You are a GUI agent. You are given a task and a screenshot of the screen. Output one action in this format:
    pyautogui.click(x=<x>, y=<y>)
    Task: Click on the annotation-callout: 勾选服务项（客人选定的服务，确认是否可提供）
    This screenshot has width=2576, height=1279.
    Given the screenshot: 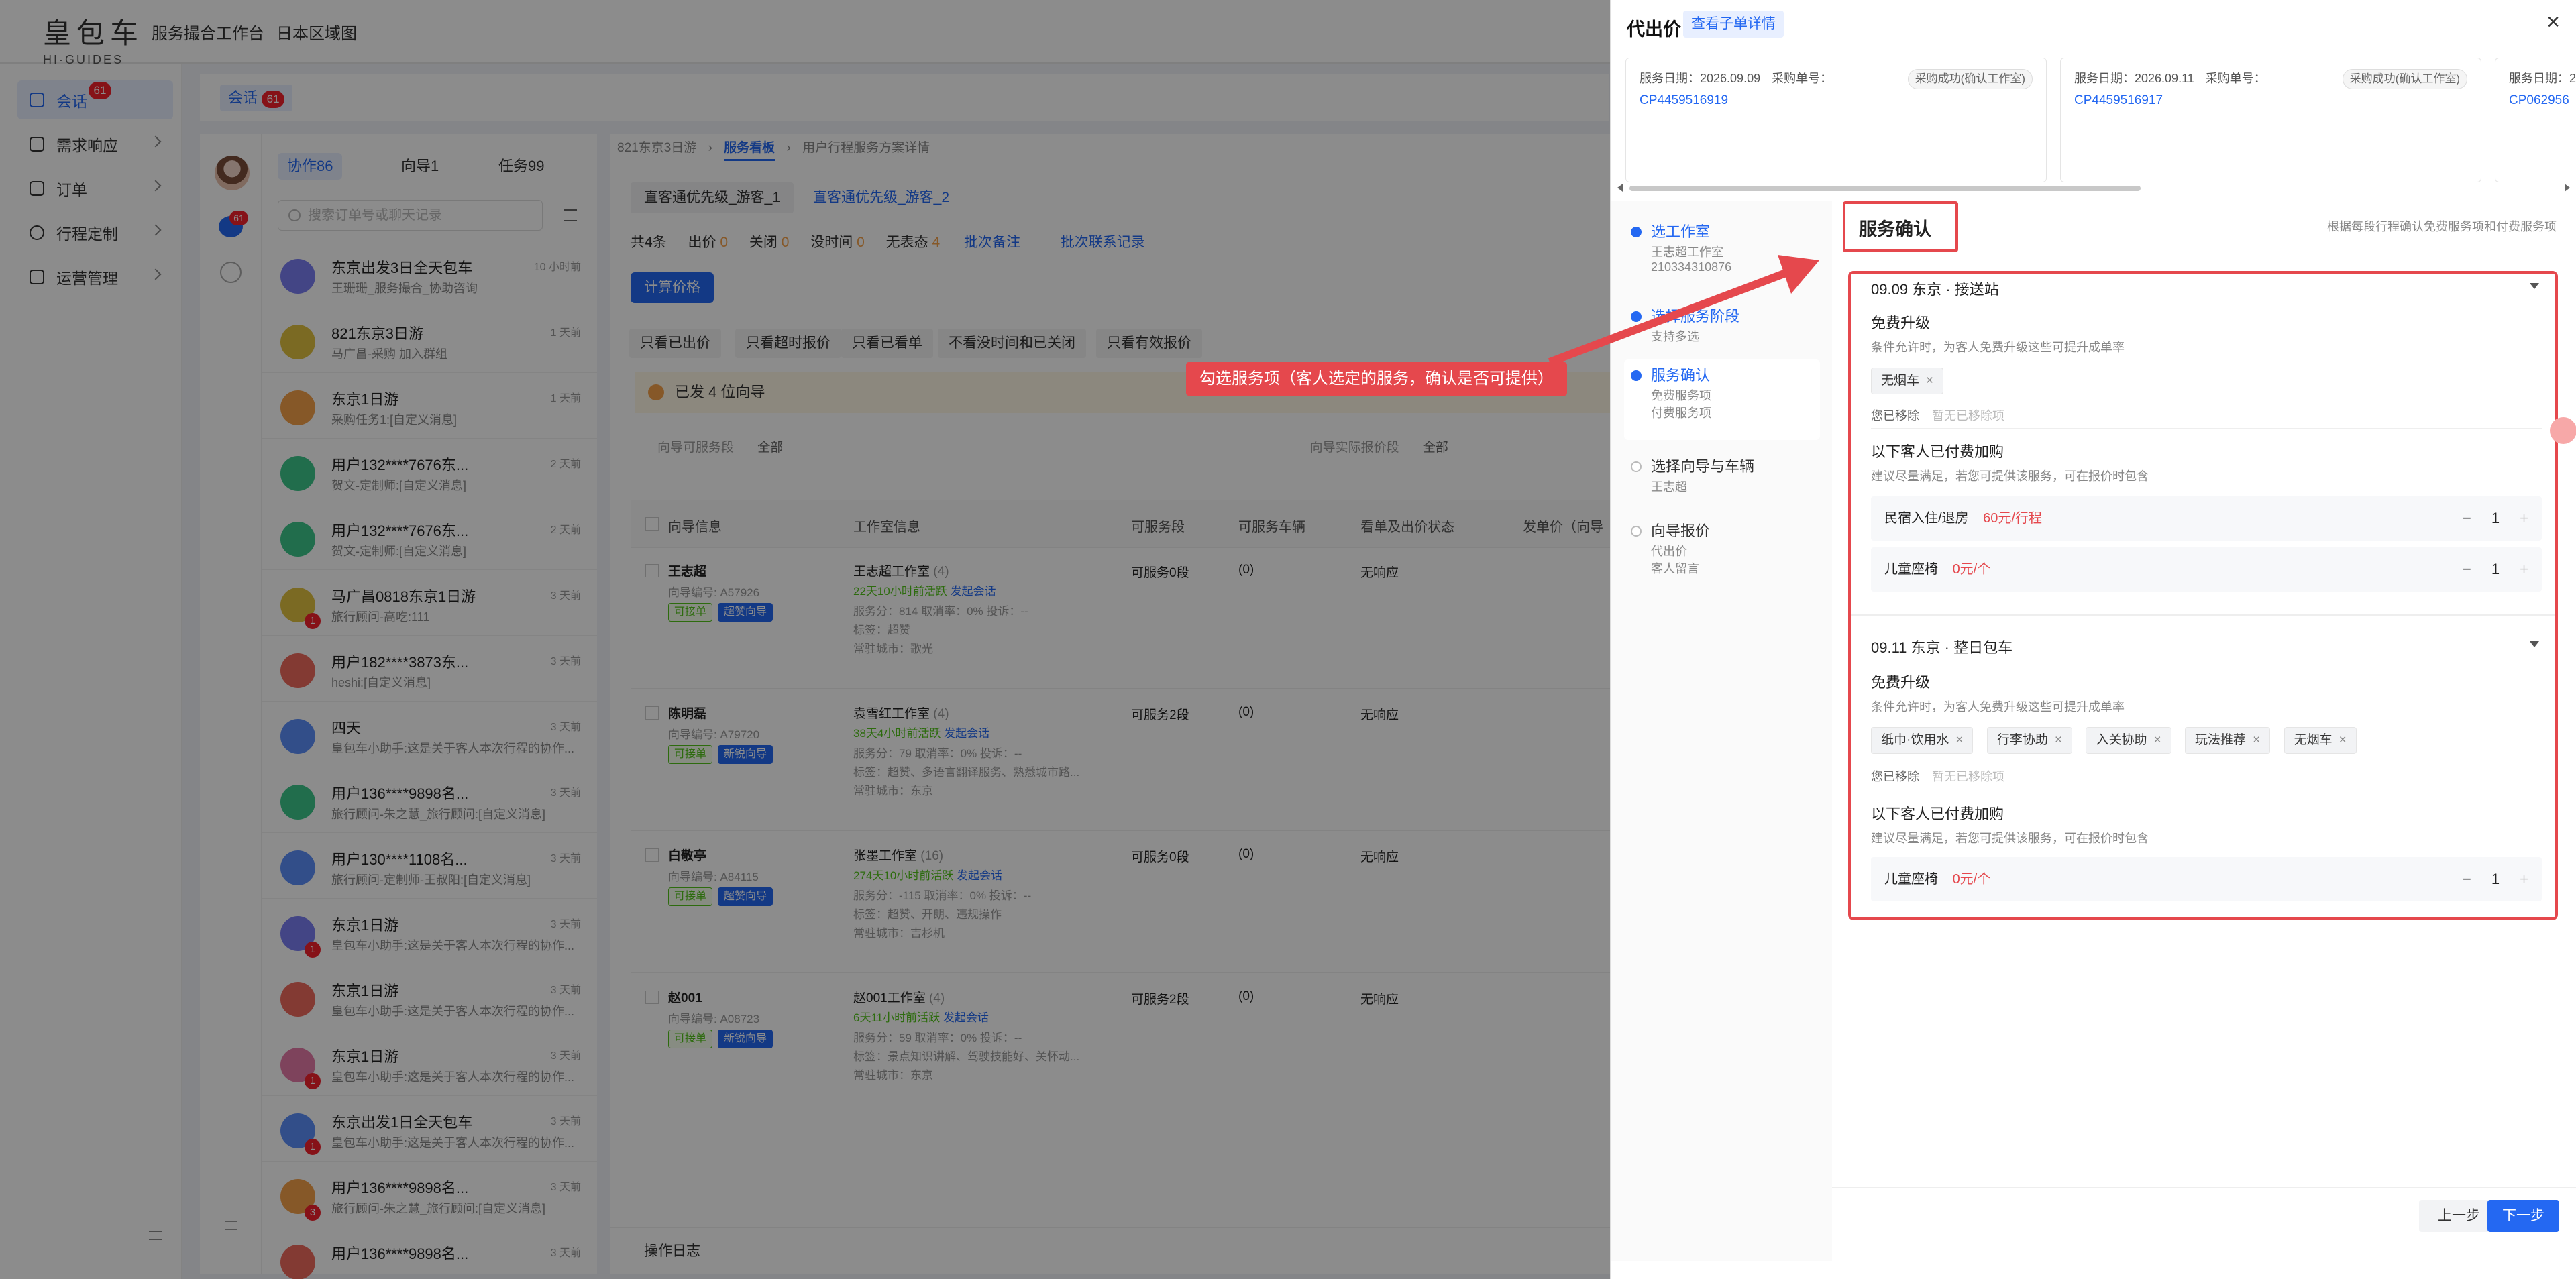 What is the action you would take?
    pyautogui.click(x=1376, y=379)
    